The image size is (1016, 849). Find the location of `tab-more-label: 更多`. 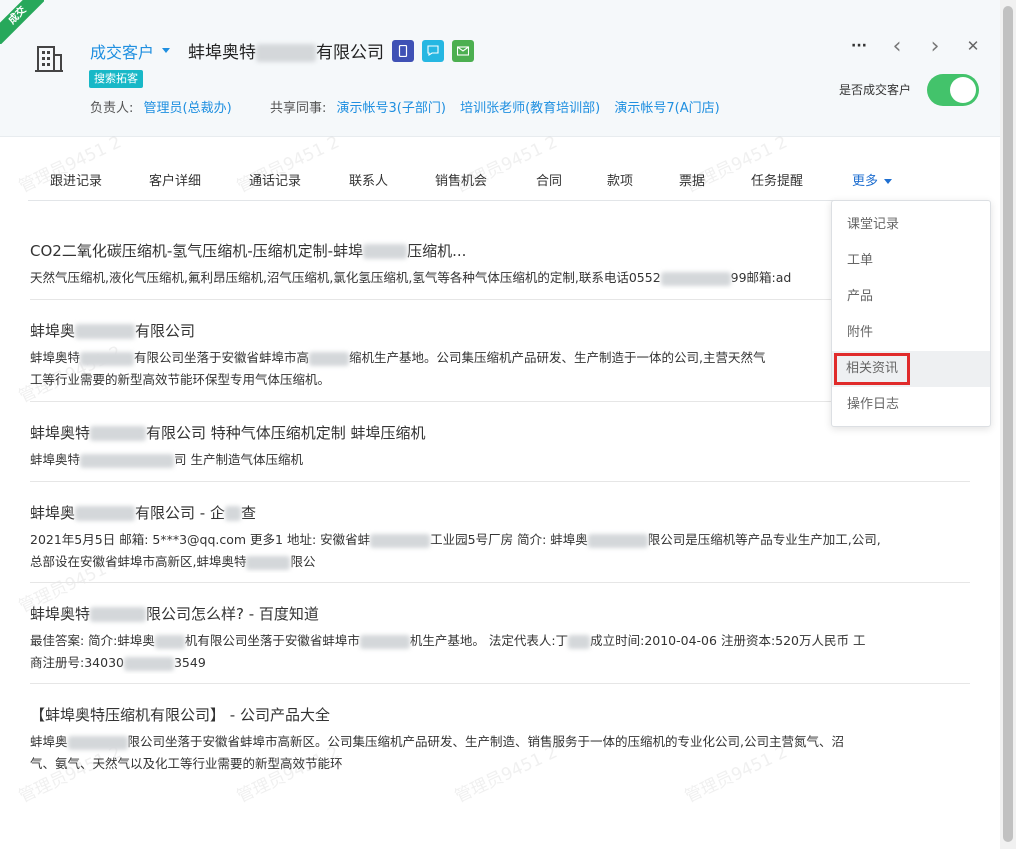

tab-more-label: 更多 is located at coordinates (865, 181).